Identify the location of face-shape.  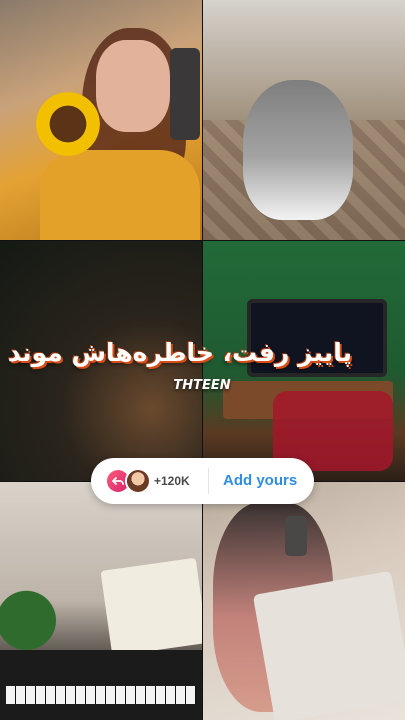
(133, 86).